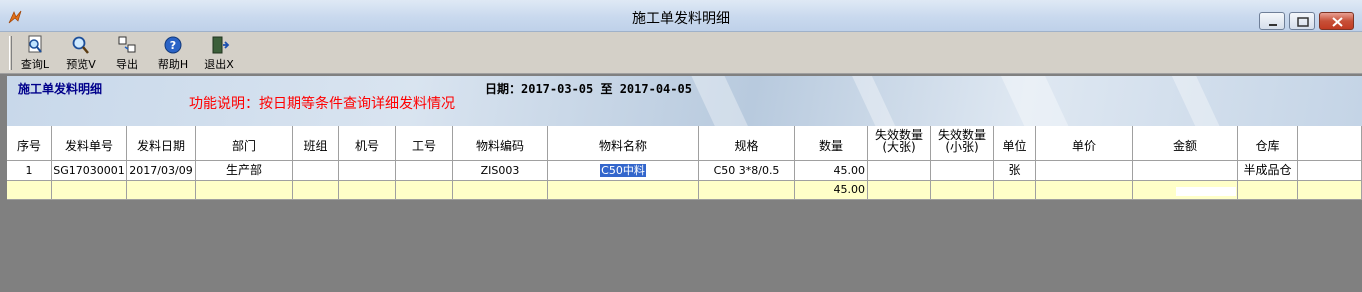 The width and height of the screenshot is (1362, 292). What do you see at coordinates (29, 171) in the screenshot?
I see `cell-seq: 1` at bounding box center [29, 171].